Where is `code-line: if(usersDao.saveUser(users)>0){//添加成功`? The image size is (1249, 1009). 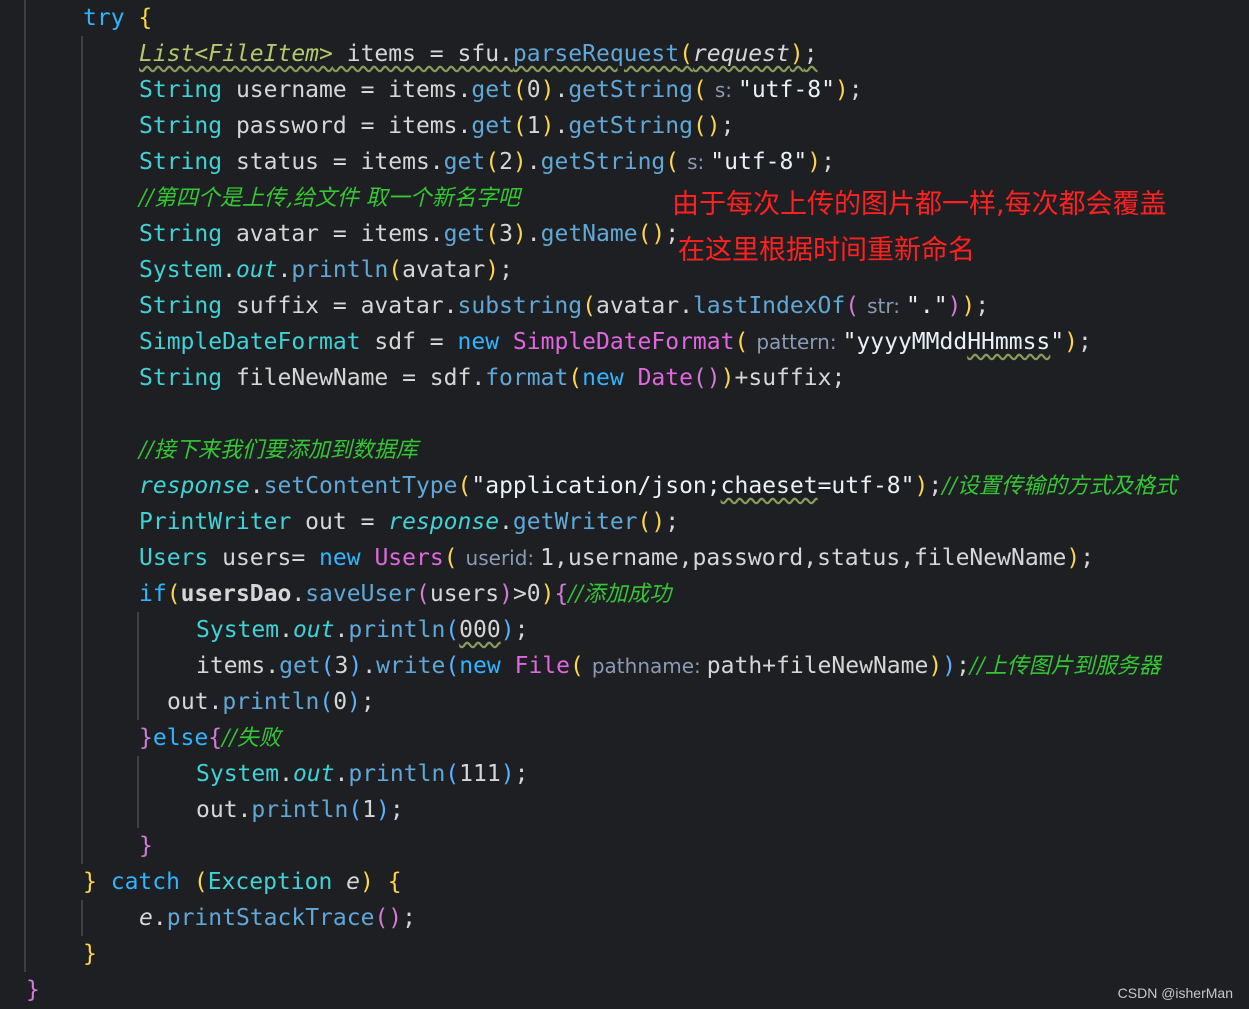
code-line: if(usersDao.saveUser(users)>0){//添加成功 is located at coordinates (405, 594).